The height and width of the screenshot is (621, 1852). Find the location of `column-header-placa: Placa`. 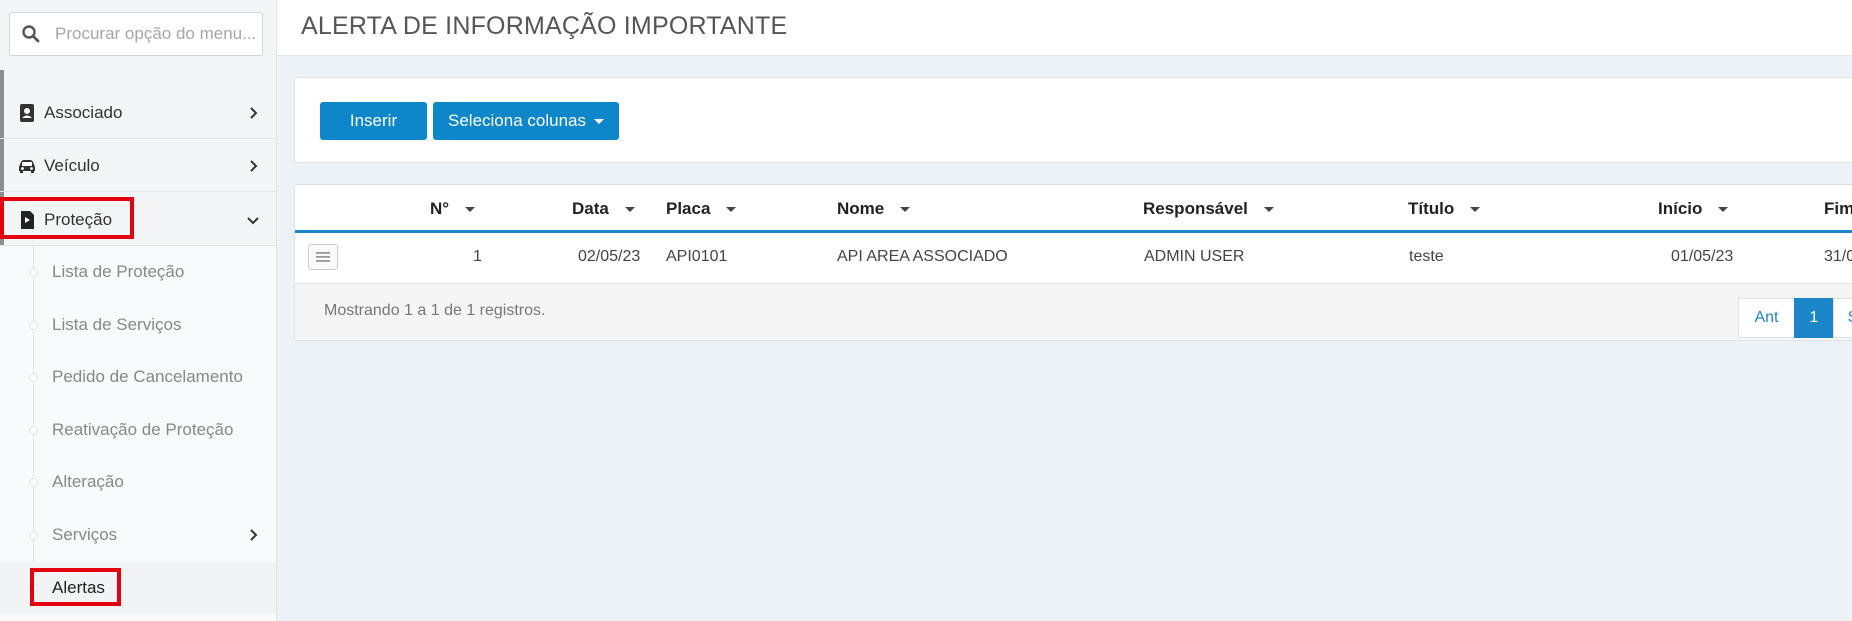

column-header-placa: Placa is located at coordinates (701, 209).